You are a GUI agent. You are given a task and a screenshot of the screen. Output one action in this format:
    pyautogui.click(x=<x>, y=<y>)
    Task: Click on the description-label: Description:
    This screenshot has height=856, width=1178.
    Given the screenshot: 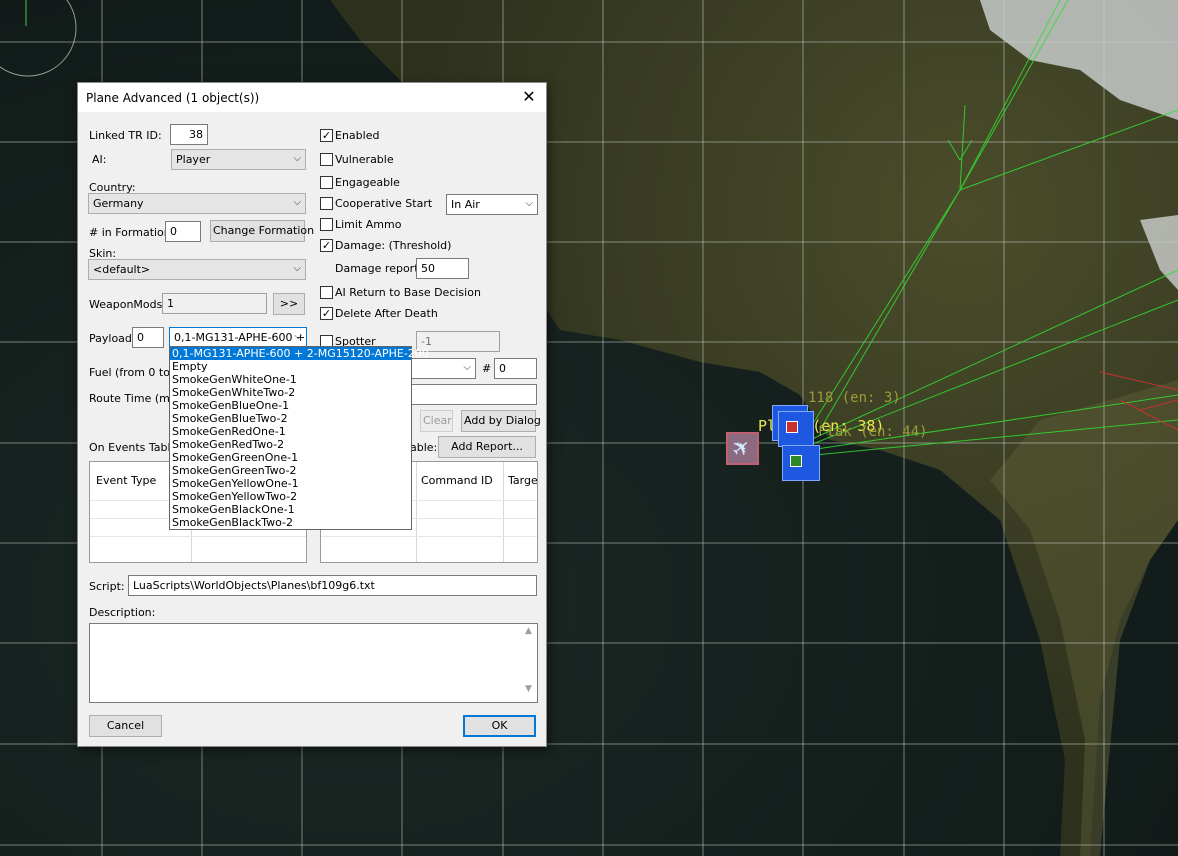 What is the action you would take?
    pyautogui.click(x=122, y=612)
    